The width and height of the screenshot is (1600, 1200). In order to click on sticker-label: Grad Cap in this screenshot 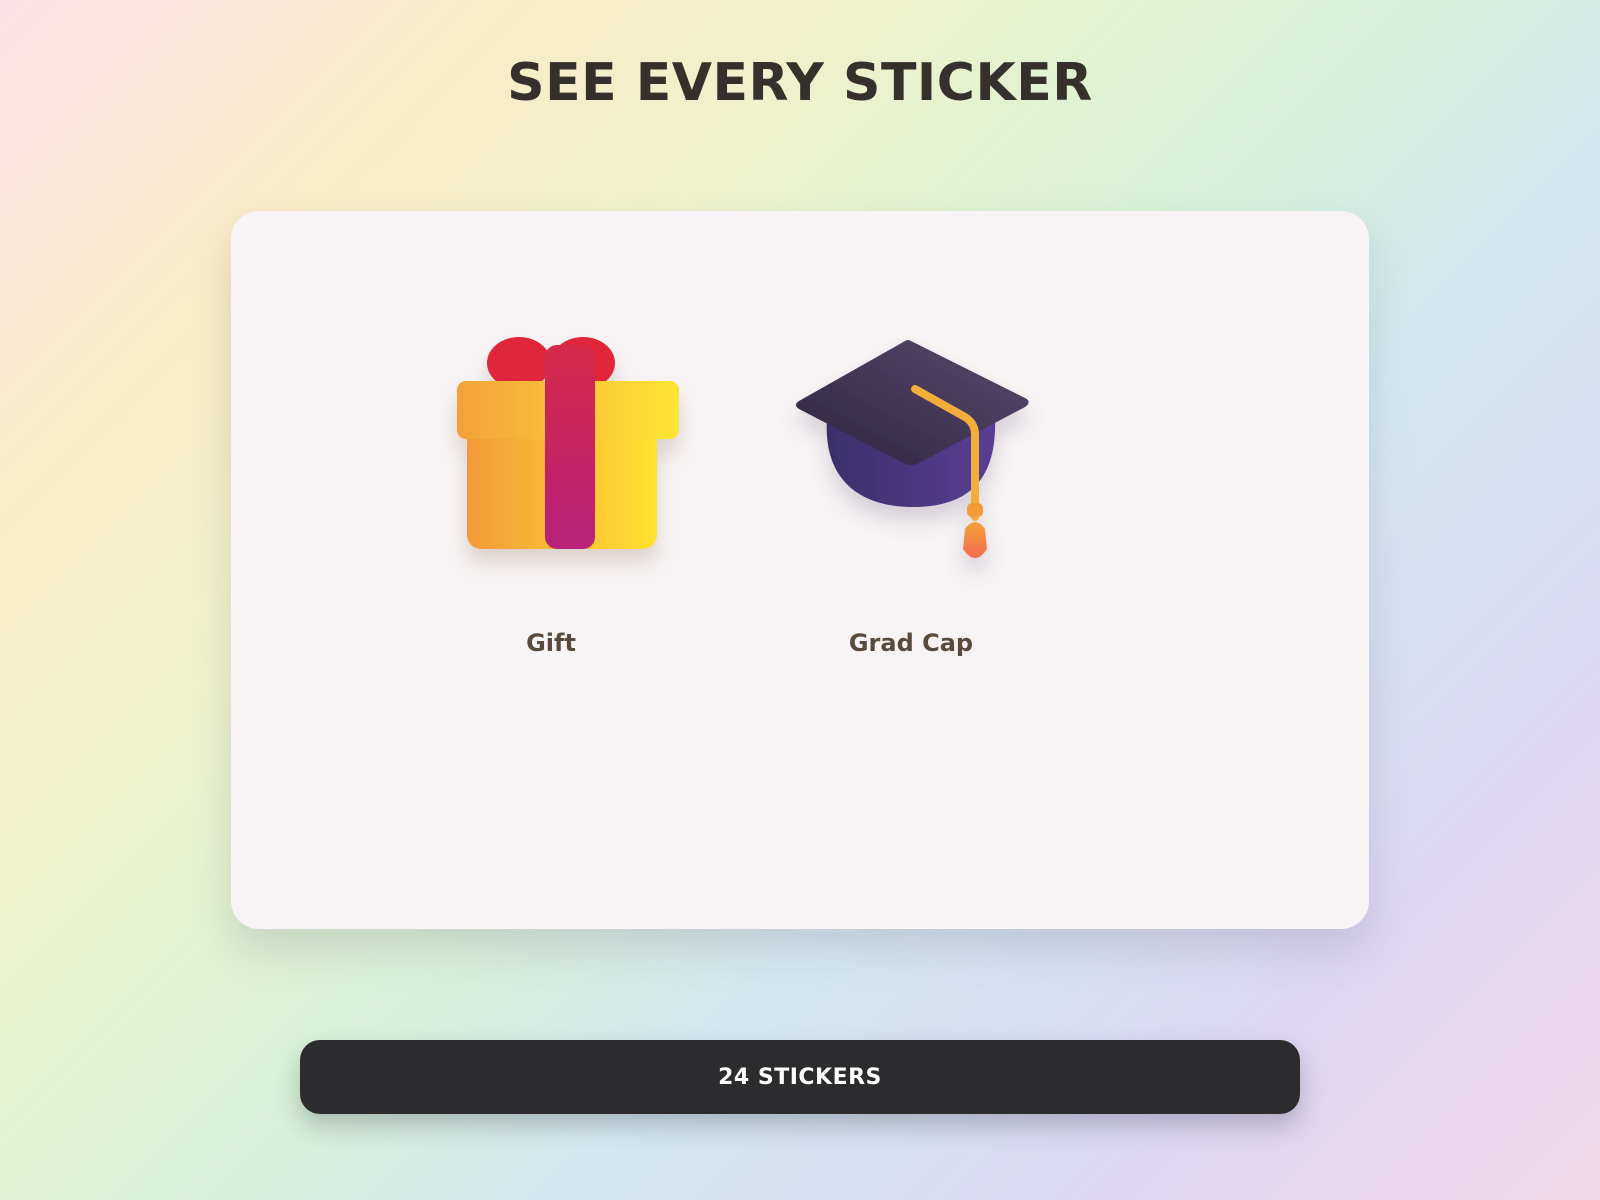, I will do `click(911, 643)`.